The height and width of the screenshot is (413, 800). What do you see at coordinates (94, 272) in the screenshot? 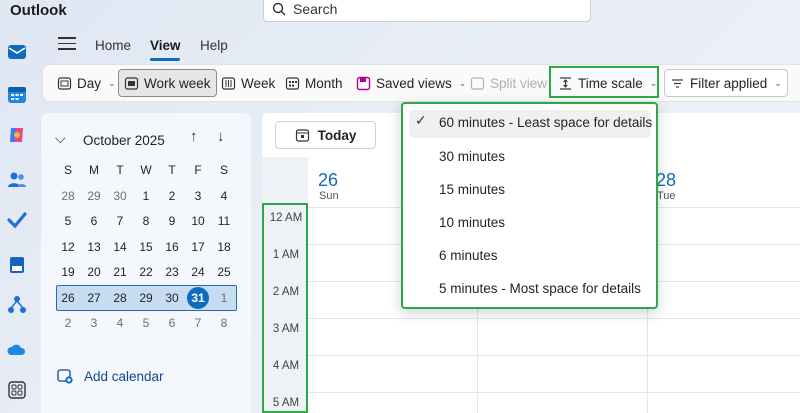
I see `mini-calendar-day: 20` at bounding box center [94, 272].